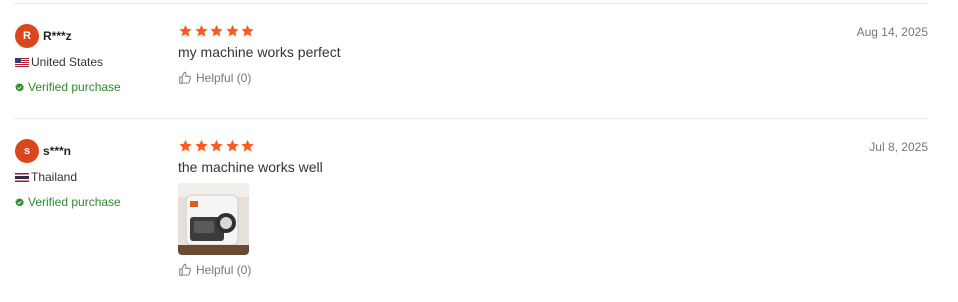  I want to click on us-flag-icon, so click(22, 62).